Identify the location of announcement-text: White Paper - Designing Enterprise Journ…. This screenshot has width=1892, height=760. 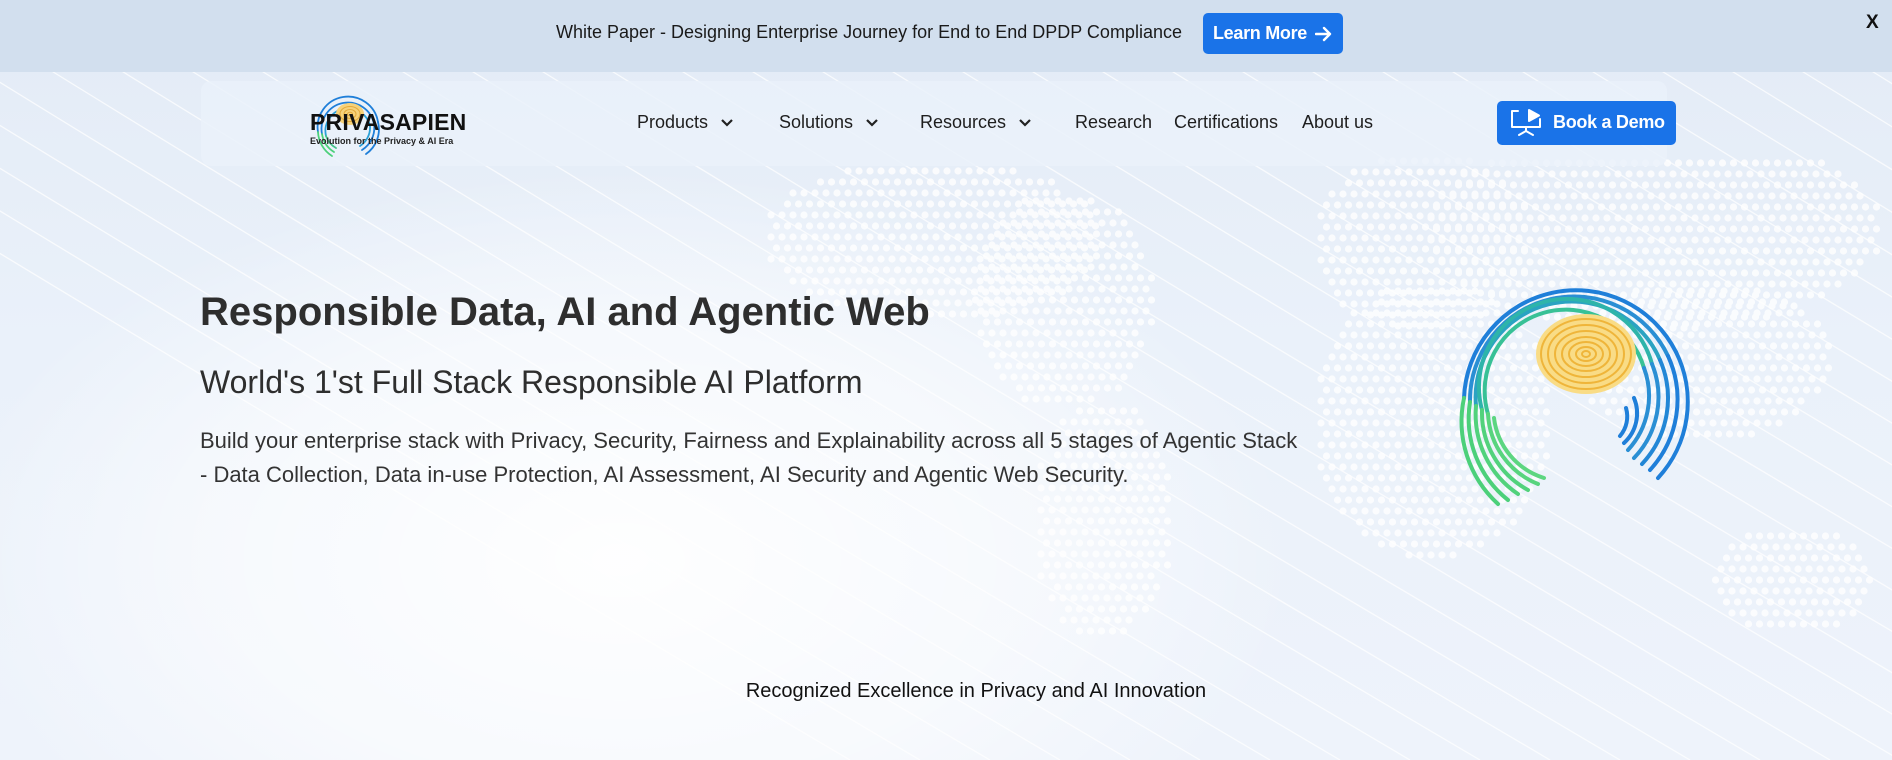
(869, 32).